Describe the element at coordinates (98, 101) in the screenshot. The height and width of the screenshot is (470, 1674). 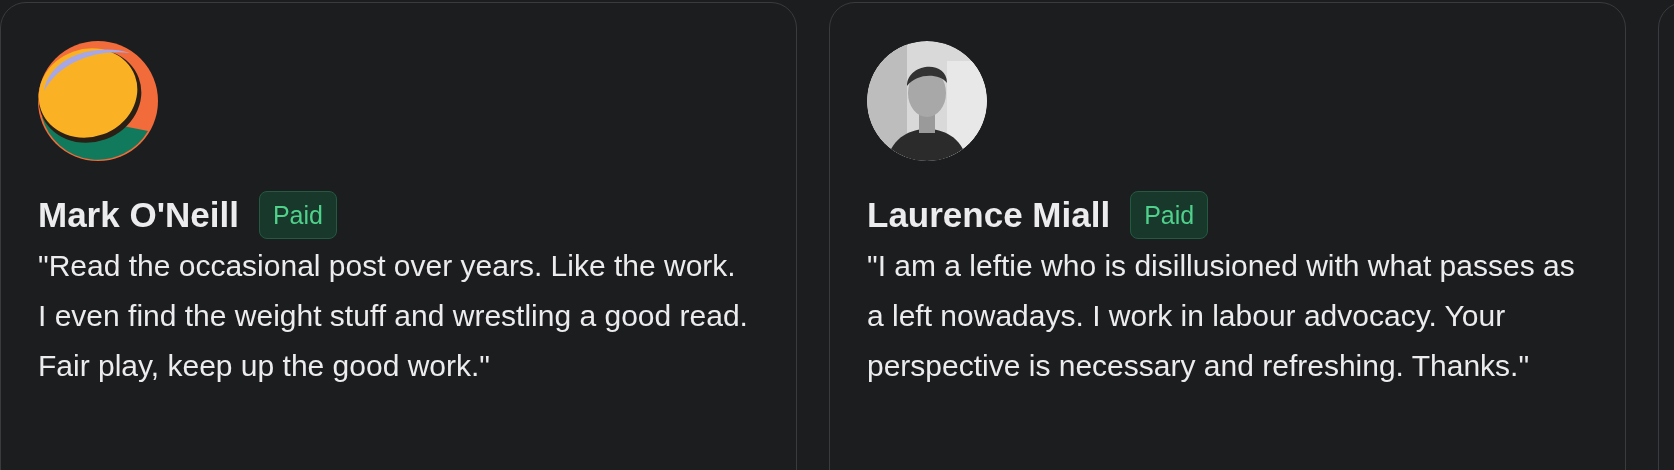
I see `logo-icon` at that location.